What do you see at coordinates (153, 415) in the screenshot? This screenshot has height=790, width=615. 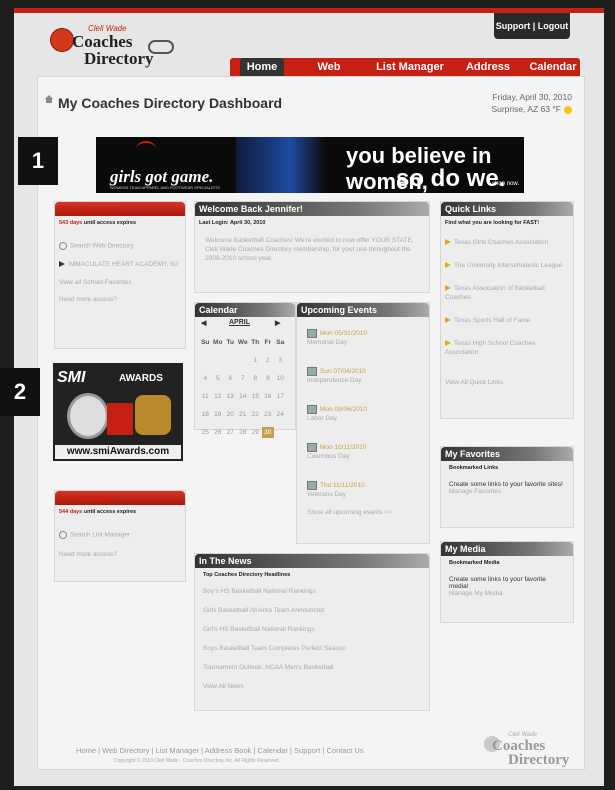 I see `ring-image` at bounding box center [153, 415].